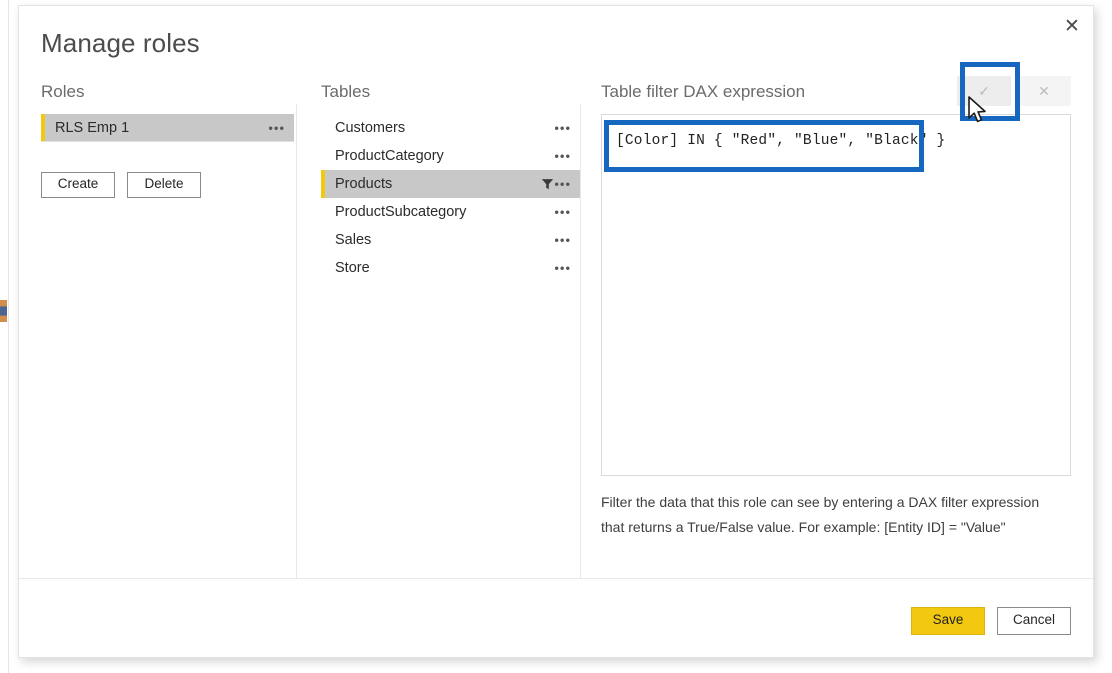 The height and width of the screenshot is (673, 1112). What do you see at coordinates (364, 184) in the screenshot?
I see `table-item-label: Products` at bounding box center [364, 184].